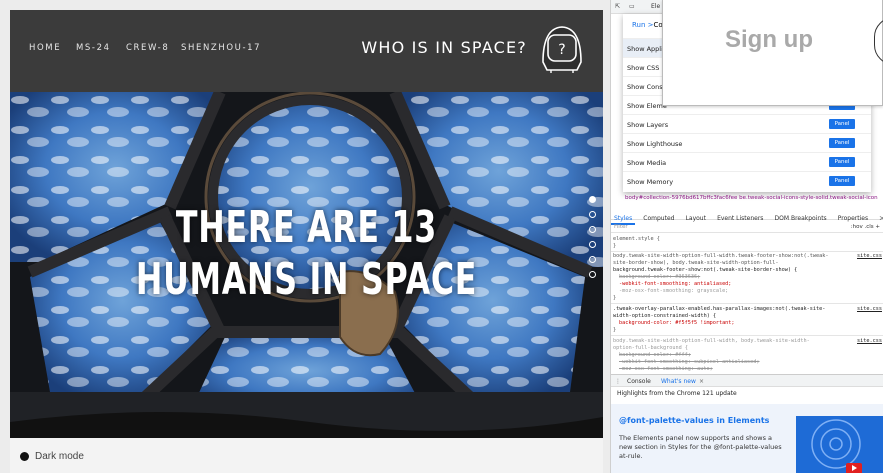 This screenshot has width=883, height=473. What do you see at coordinates (747, 180) in the screenshot?
I see `command-item-show-memory: Show Memory Panel` at bounding box center [747, 180].